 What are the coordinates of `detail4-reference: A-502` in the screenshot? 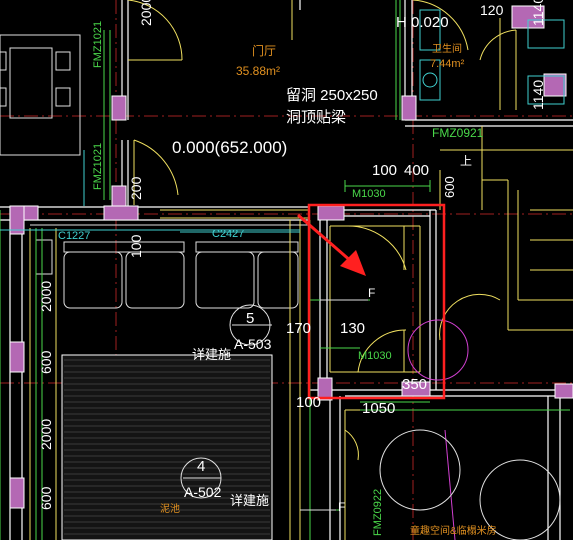 It's located at (203, 492).